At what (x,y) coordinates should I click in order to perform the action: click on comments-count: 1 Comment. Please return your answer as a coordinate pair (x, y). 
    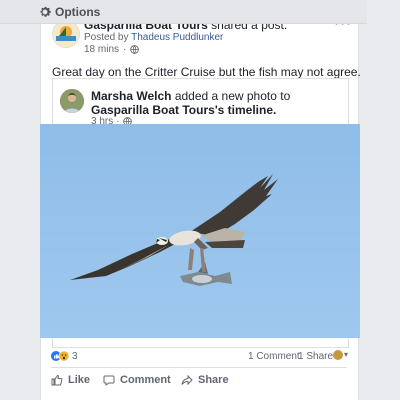
    Looking at the image, I should click on (274, 356).